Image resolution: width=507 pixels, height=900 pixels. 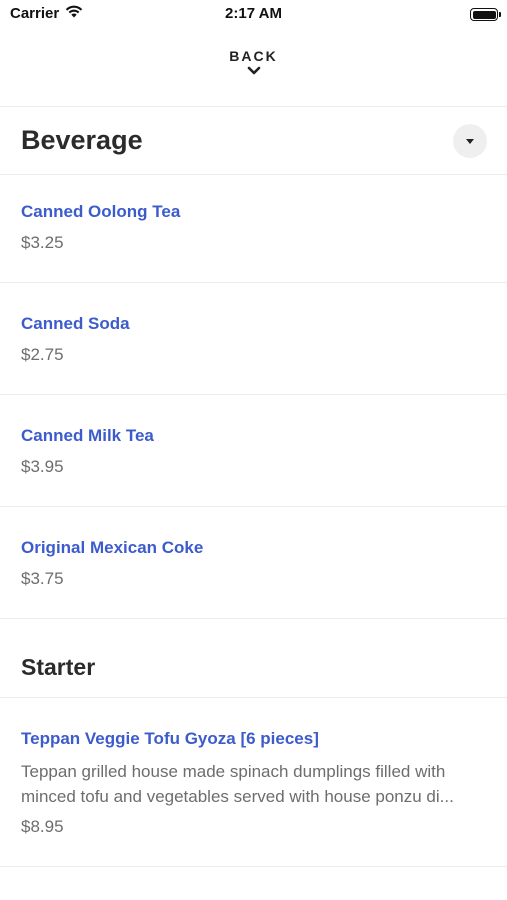 I want to click on menu-item: Canned Soda $2.75, so click(x=253, y=338).